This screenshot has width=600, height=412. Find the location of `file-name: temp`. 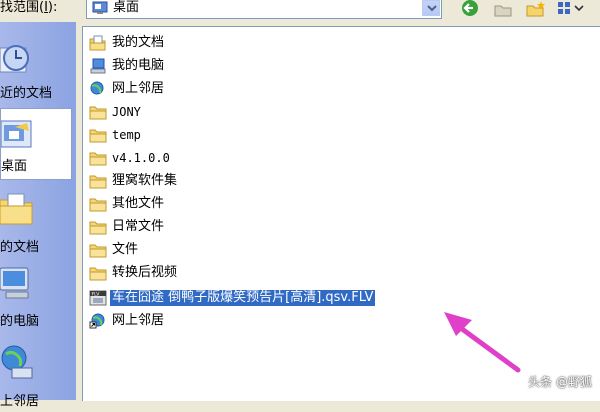

file-name: temp is located at coordinates (126, 135).